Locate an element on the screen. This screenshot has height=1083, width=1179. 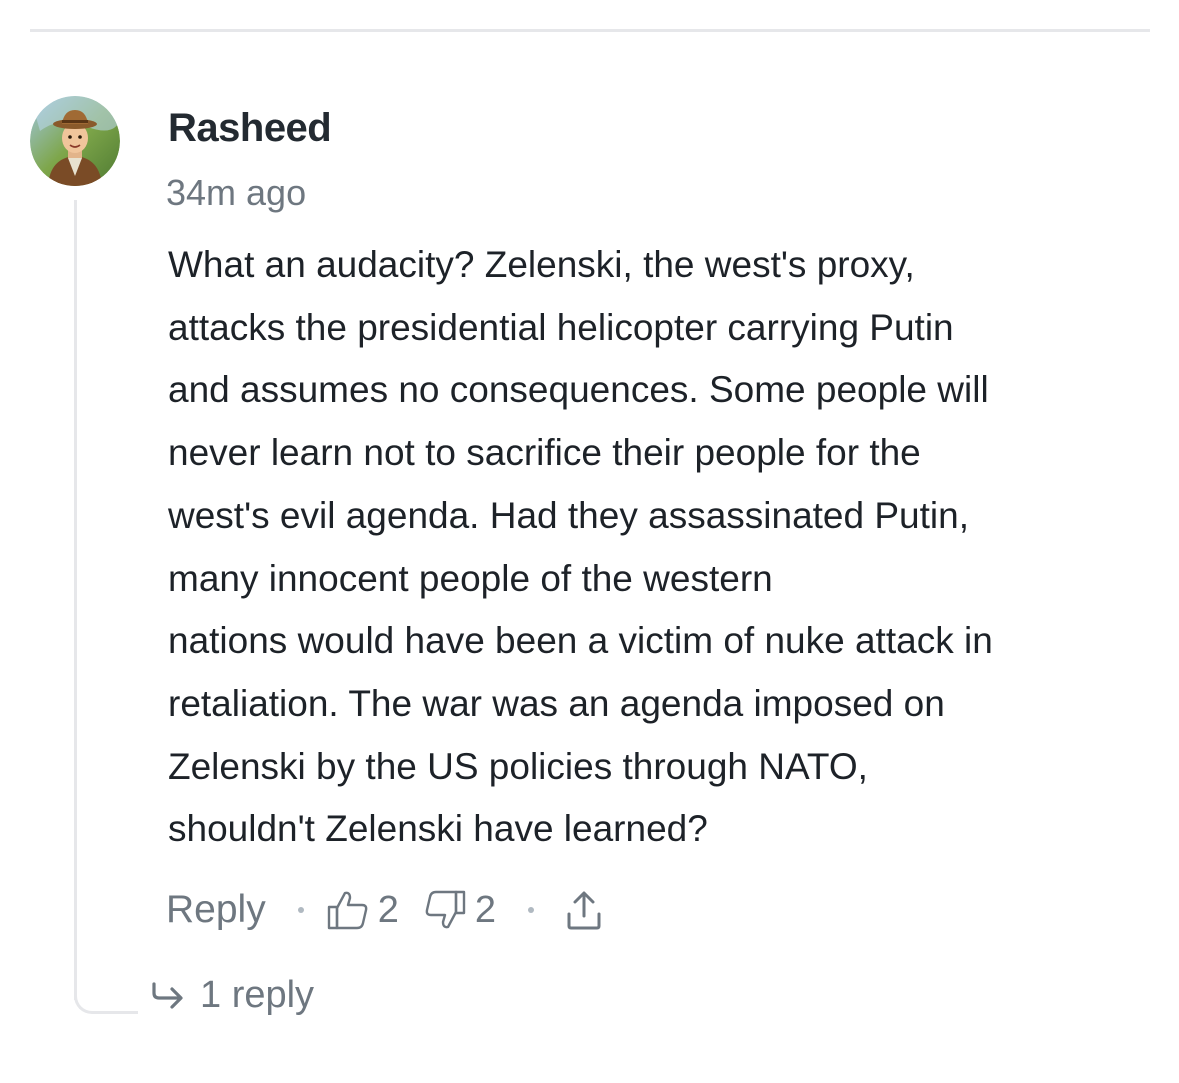
thread-connector is located at coordinates (106, 997).